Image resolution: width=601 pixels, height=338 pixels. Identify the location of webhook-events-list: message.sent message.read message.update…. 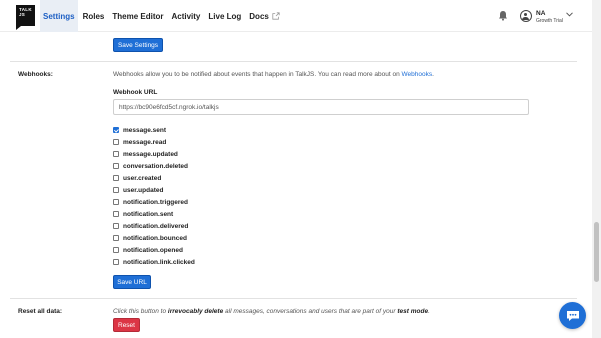
(154, 196).